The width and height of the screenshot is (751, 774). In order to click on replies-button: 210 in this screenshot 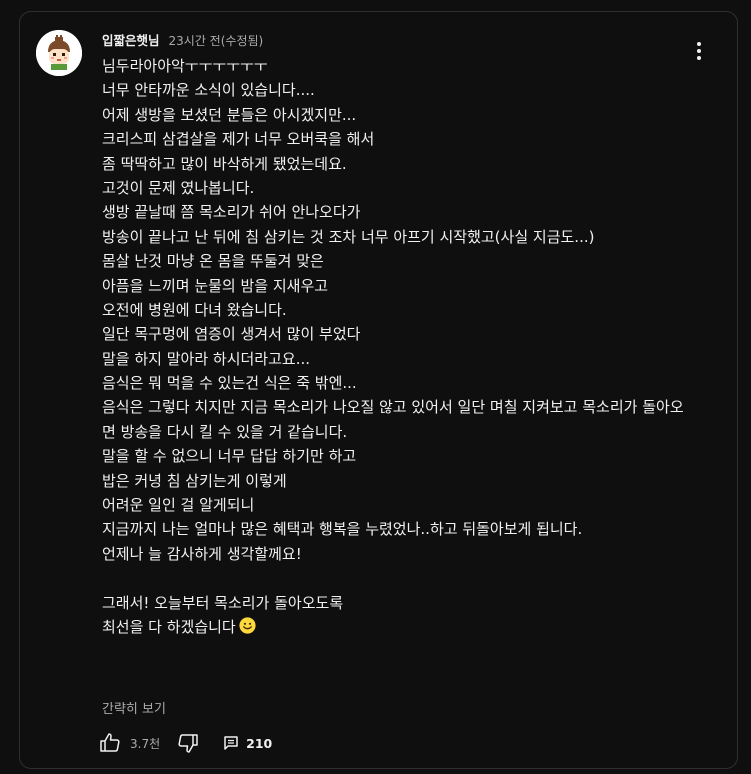, I will do `click(247, 743)`.